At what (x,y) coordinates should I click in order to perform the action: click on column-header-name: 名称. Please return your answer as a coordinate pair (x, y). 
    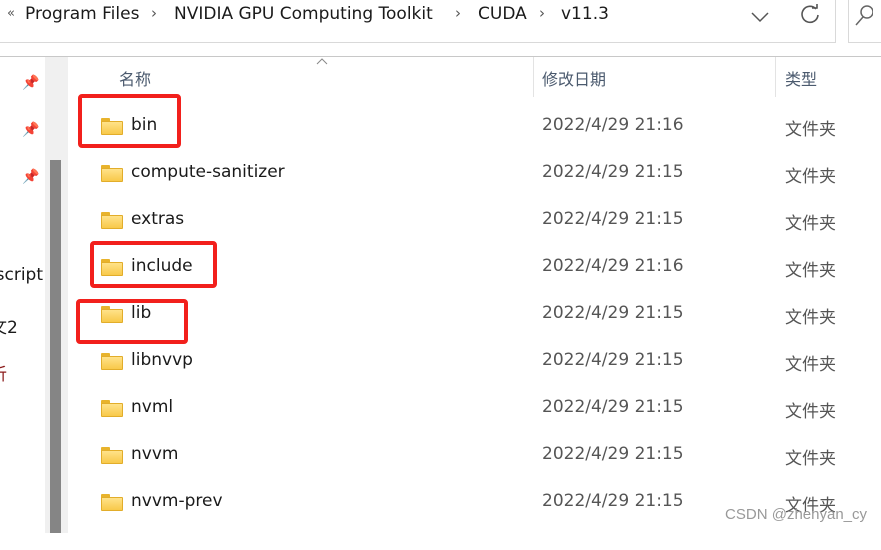
    Looking at the image, I should click on (135, 78).